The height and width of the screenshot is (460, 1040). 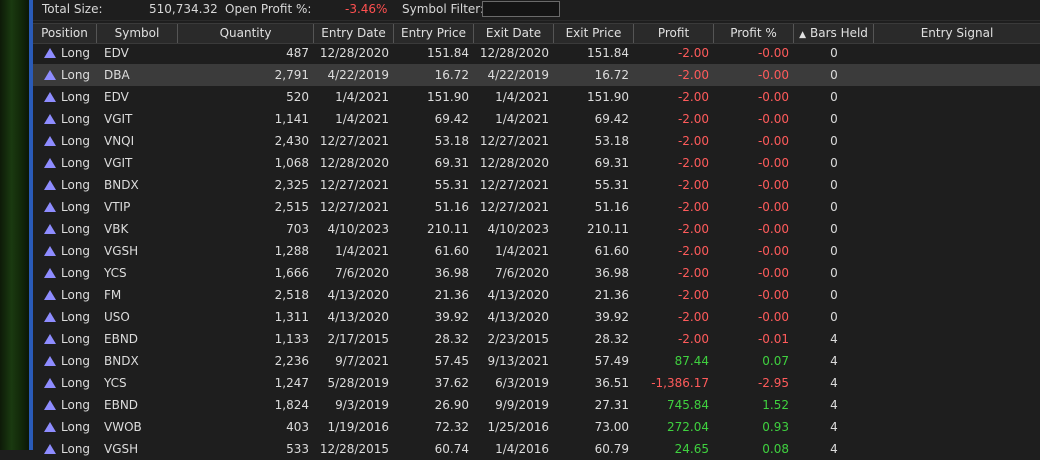 I want to click on exit-date-cell: 1/4/2021, so click(x=522, y=251).